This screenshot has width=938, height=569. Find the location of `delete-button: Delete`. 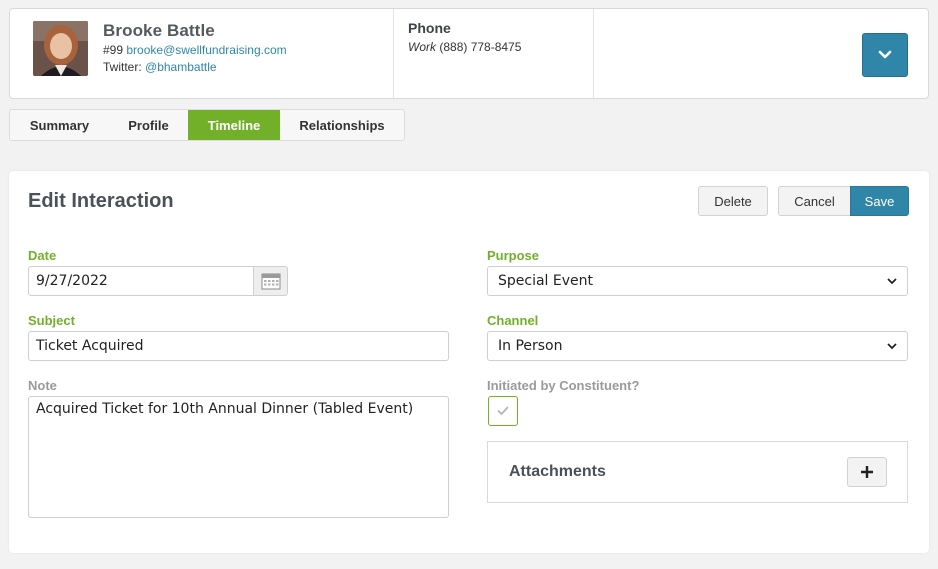

delete-button: Delete is located at coordinates (733, 201).